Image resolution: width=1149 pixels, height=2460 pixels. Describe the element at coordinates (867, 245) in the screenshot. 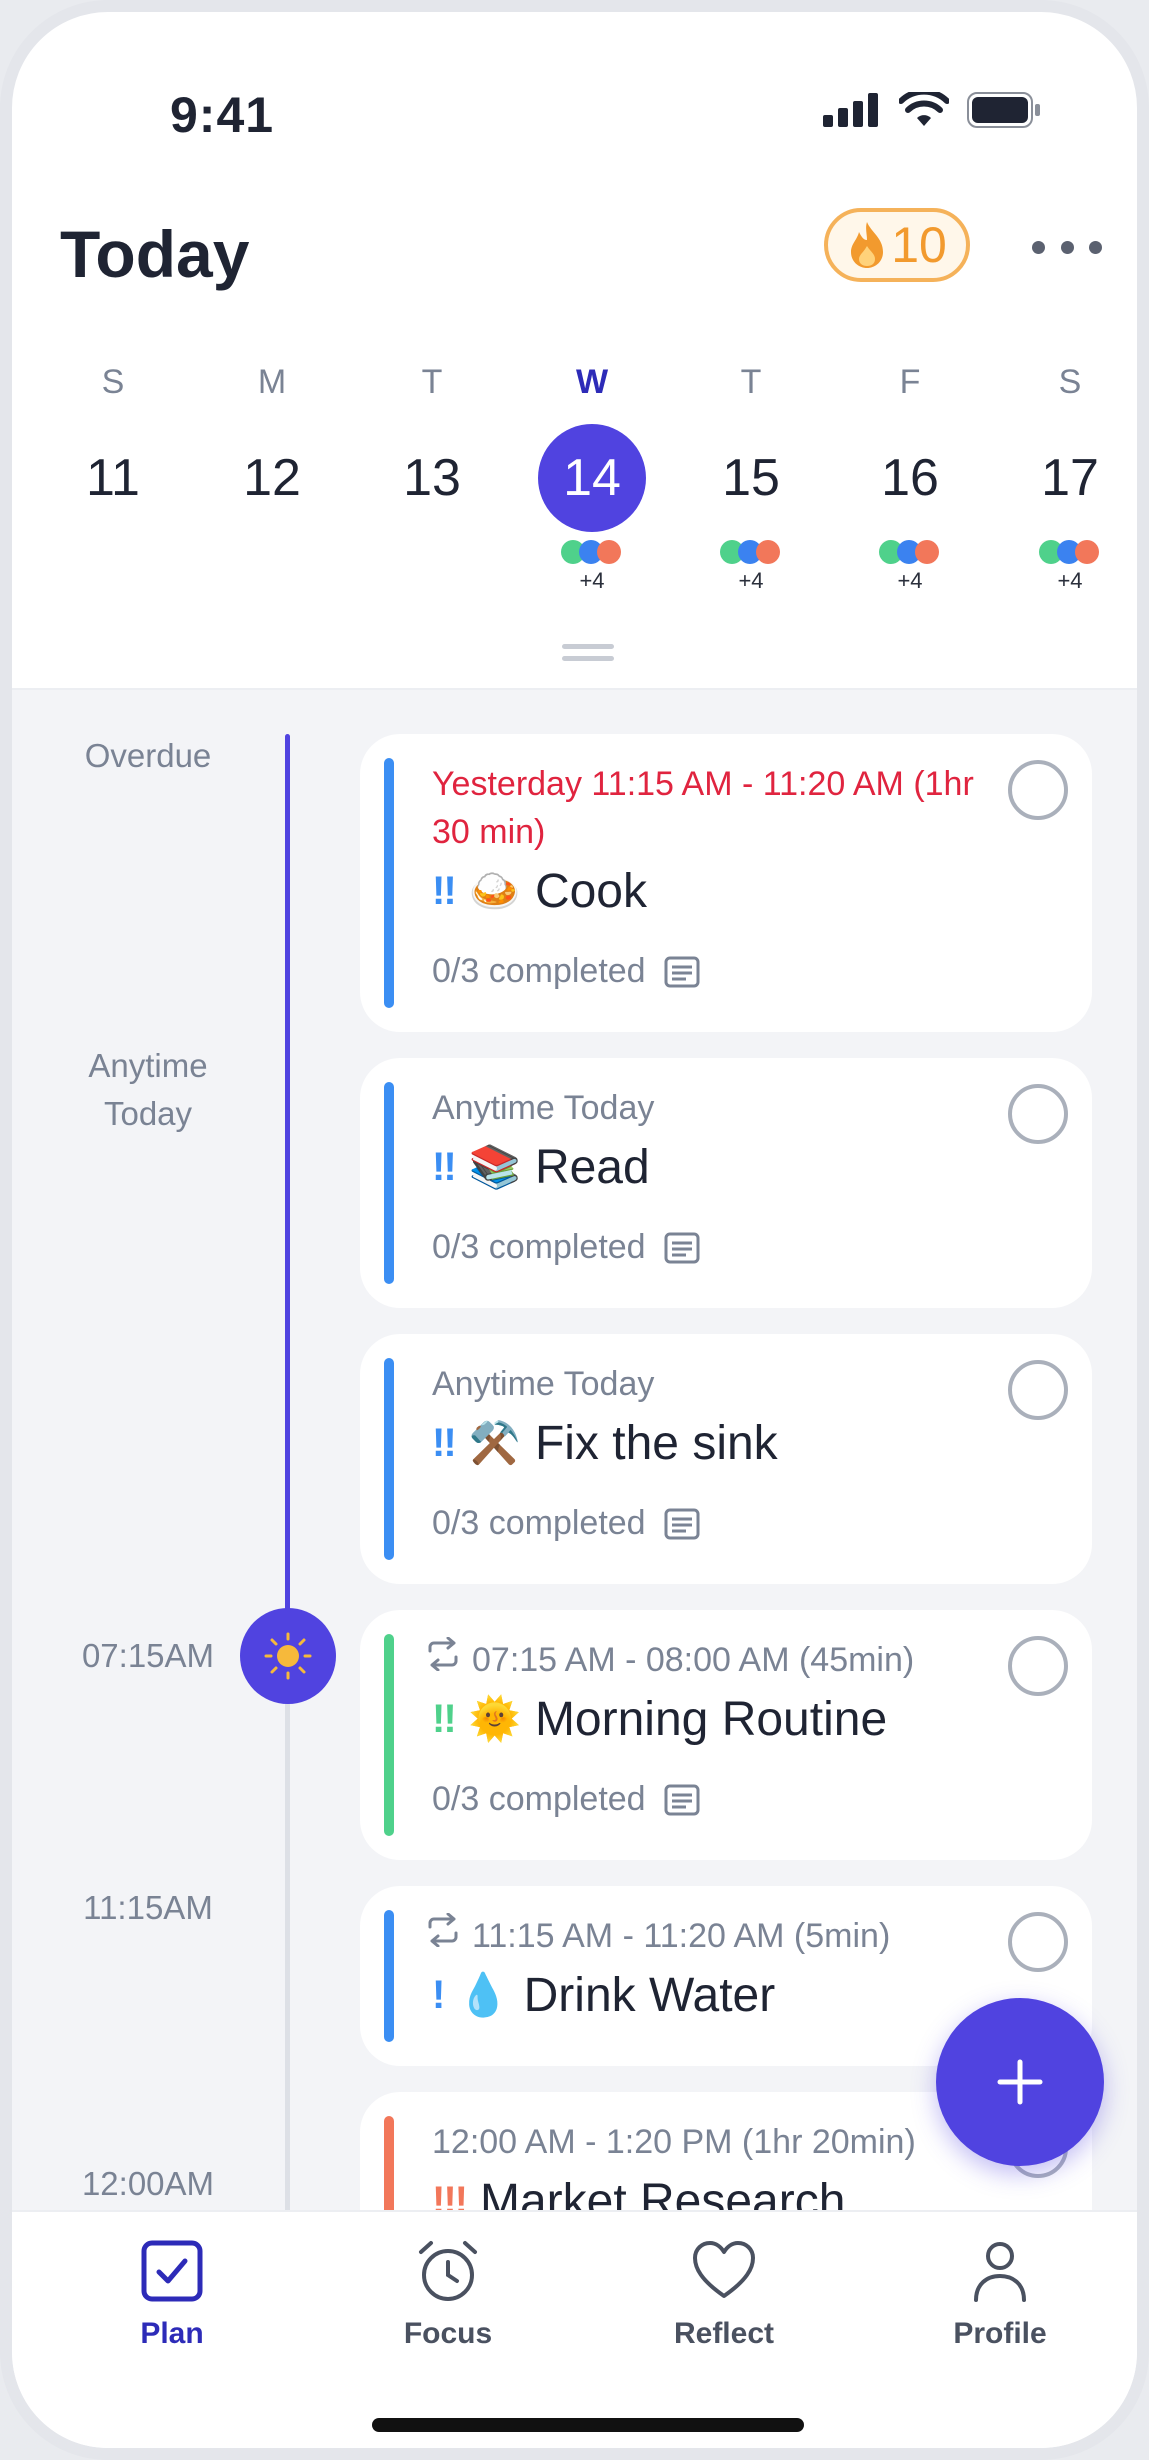

I see `flame-icon` at that location.